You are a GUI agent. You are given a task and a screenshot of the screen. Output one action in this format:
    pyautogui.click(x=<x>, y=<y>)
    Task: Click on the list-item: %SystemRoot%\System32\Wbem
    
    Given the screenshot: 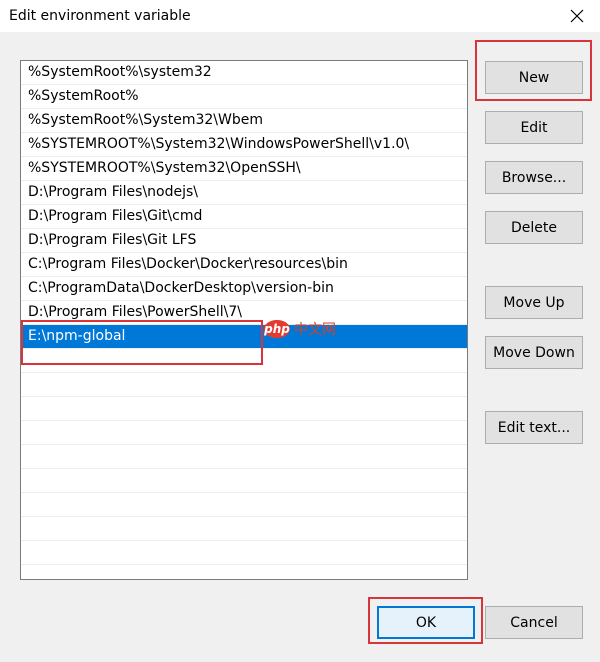 What is the action you would take?
    pyautogui.click(x=244, y=121)
    